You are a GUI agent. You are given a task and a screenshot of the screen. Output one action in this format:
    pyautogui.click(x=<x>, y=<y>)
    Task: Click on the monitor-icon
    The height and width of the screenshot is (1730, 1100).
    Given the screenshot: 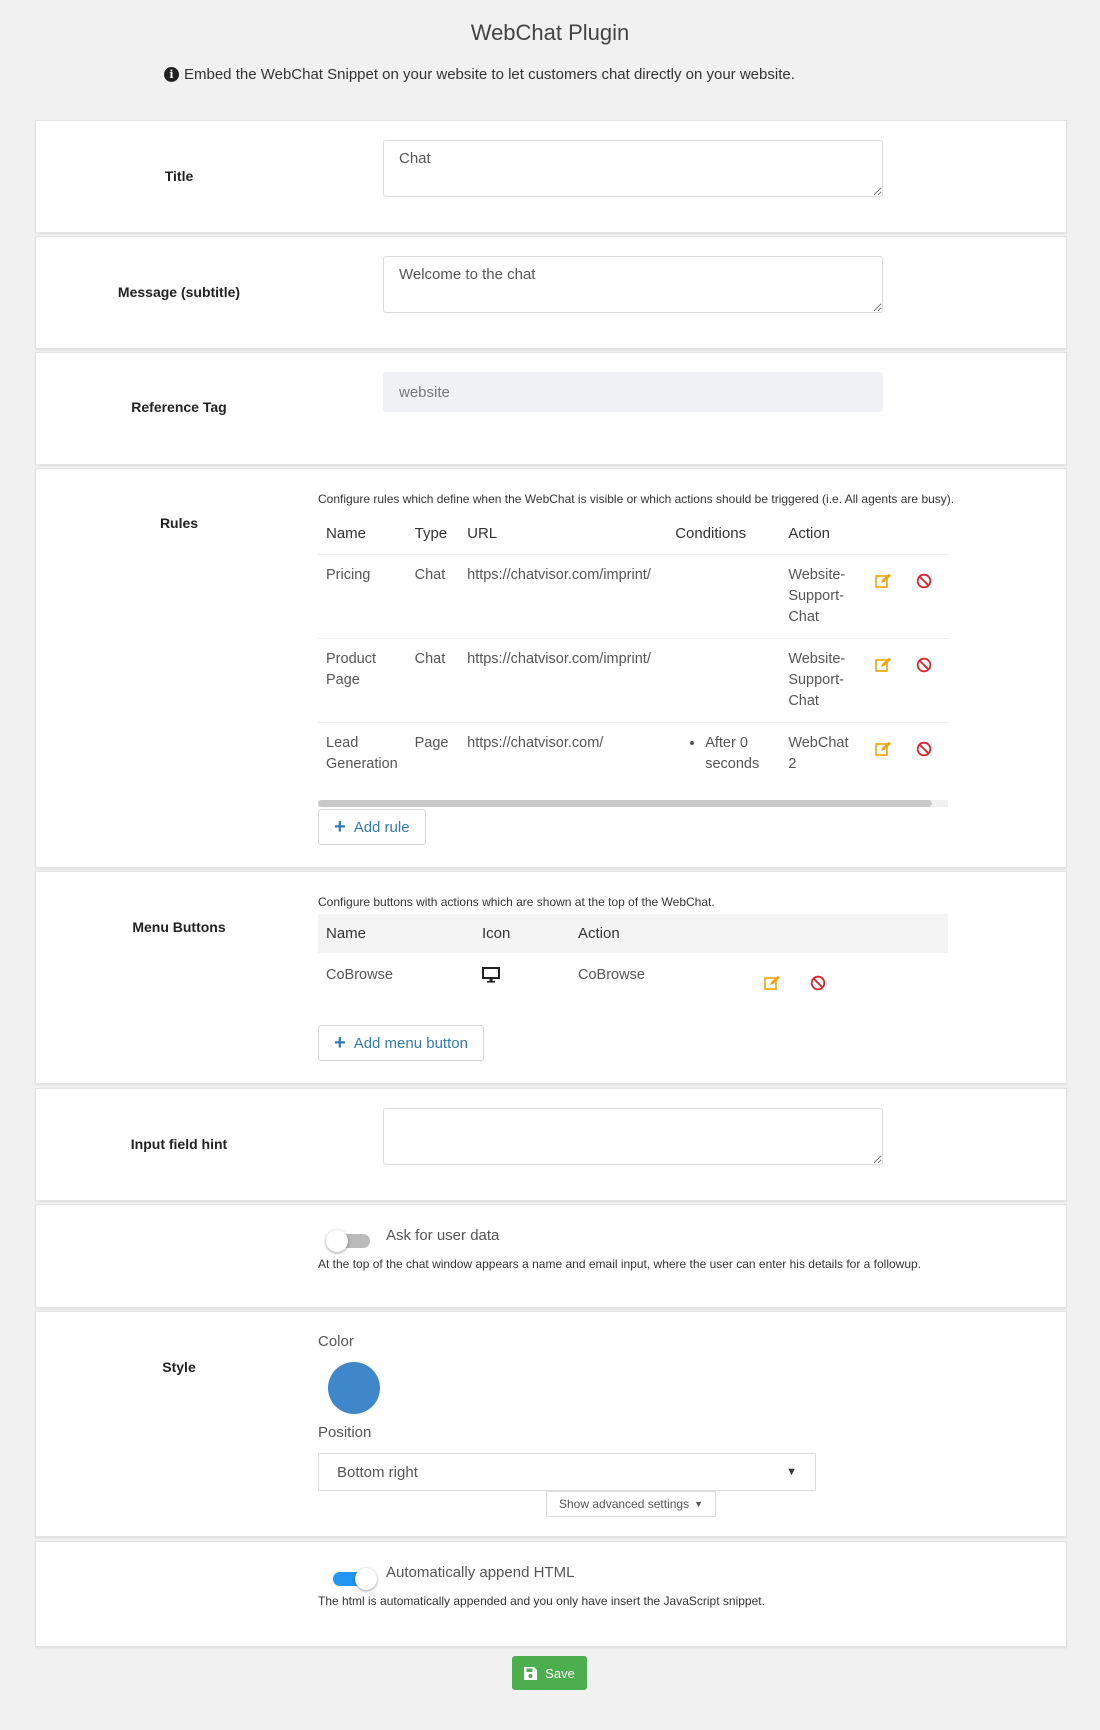 What is the action you would take?
    pyautogui.click(x=491, y=977)
    